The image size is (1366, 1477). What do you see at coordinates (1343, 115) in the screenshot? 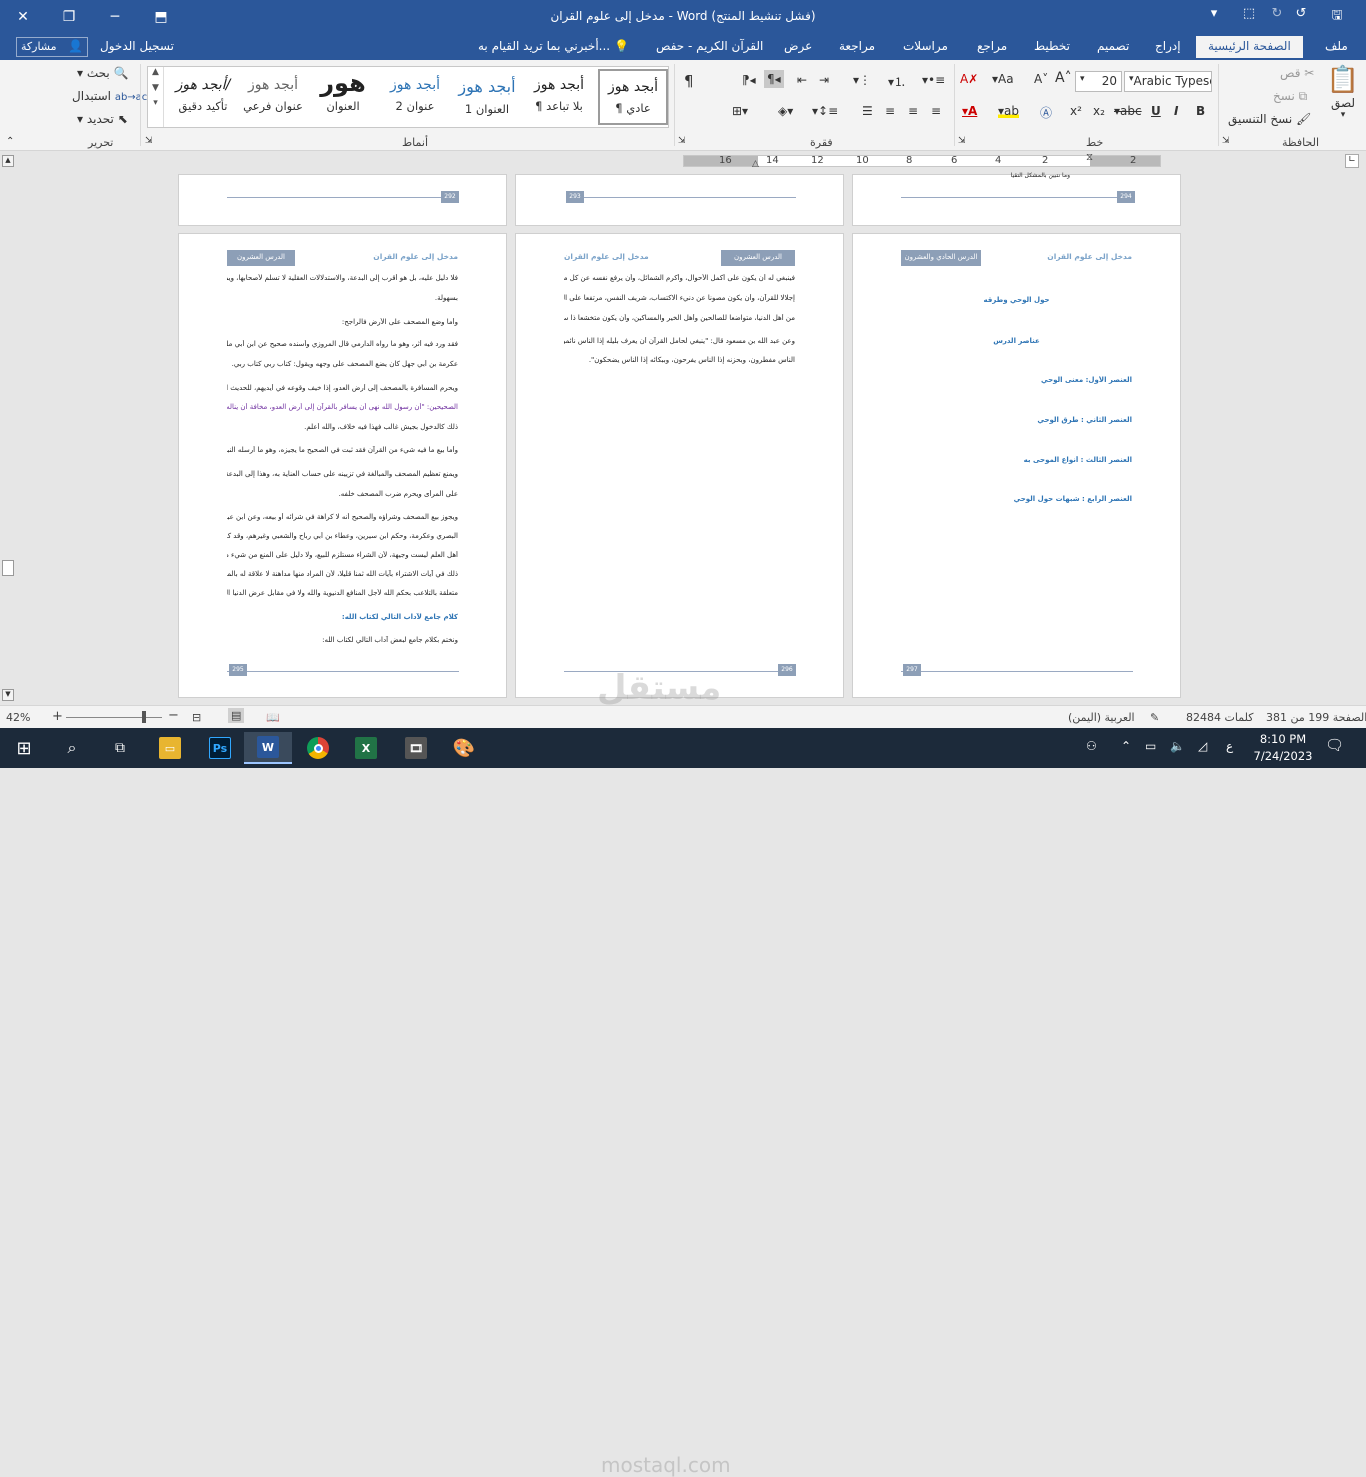
I see `paste-dropdown-icon: ▾` at bounding box center [1343, 115].